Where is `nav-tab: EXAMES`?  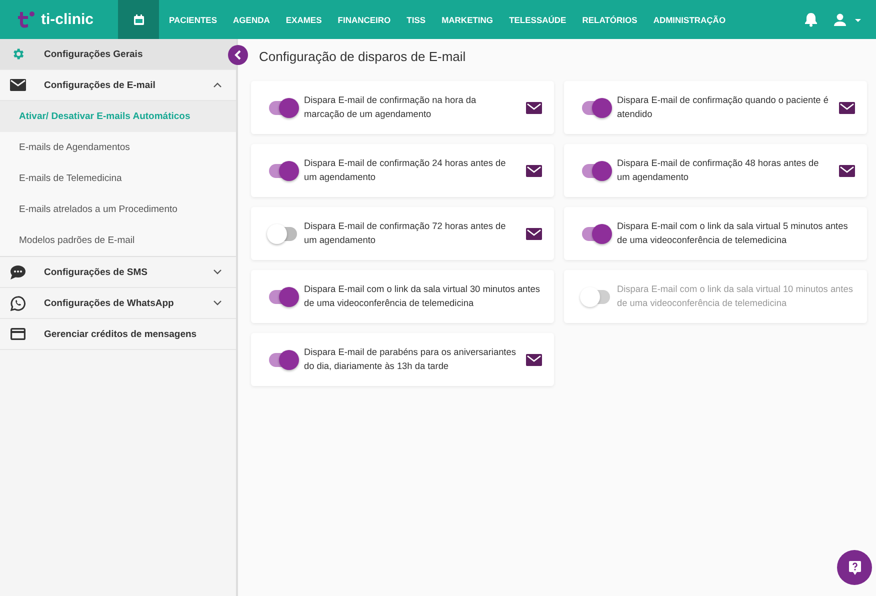 nav-tab: EXAMES is located at coordinates (304, 19).